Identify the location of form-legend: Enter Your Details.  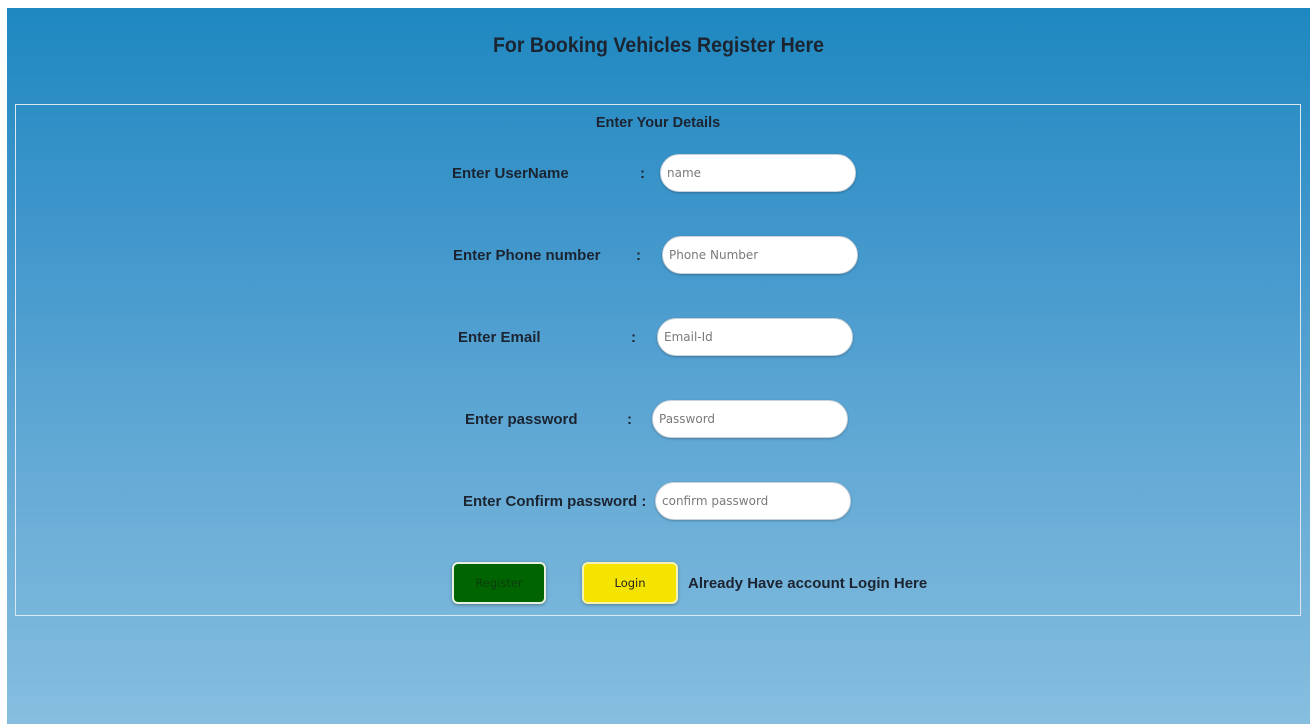
(658, 123).